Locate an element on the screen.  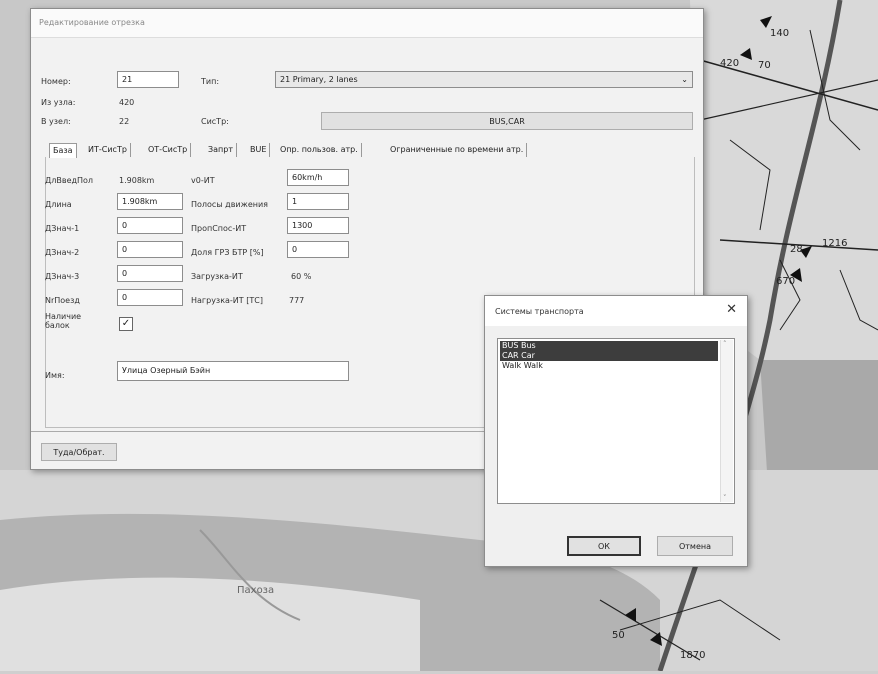
tab-it-systr: ИТ-СисТр is located at coordinates (108, 150).